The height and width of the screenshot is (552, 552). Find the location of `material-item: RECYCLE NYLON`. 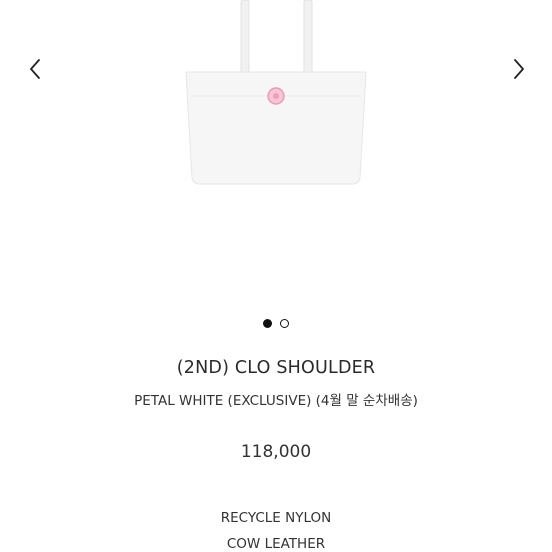

material-item: RECYCLE NYLON is located at coordinates (276, 518).